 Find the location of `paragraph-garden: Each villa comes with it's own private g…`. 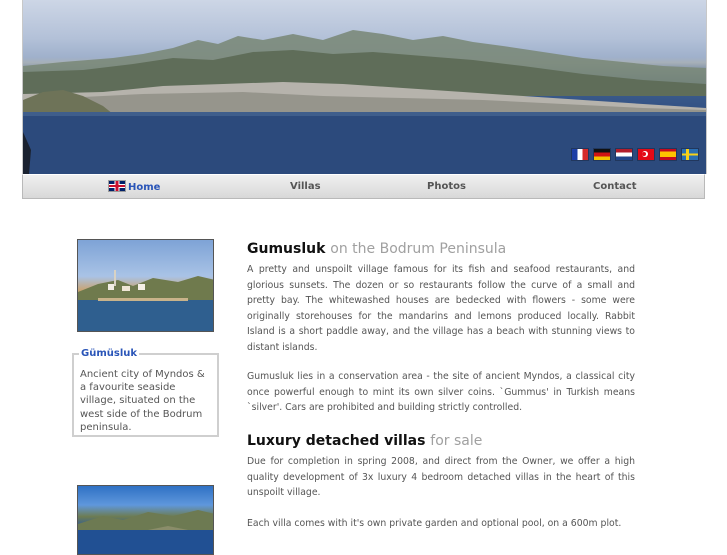

paragraph-garden: Each villa comes with it's own private g… is located at coordinates (434, 523).